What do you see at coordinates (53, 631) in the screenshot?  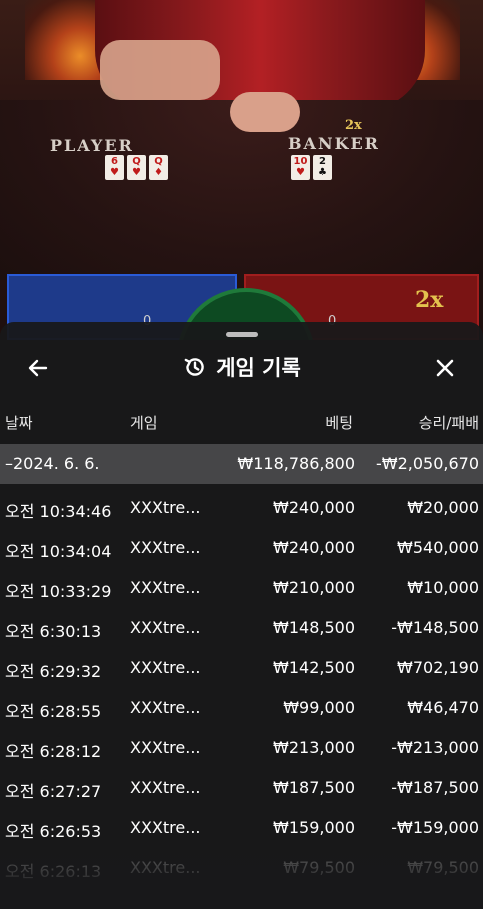 I see `row-time: 오전 6:30:13` at bounding box center [53, 631].